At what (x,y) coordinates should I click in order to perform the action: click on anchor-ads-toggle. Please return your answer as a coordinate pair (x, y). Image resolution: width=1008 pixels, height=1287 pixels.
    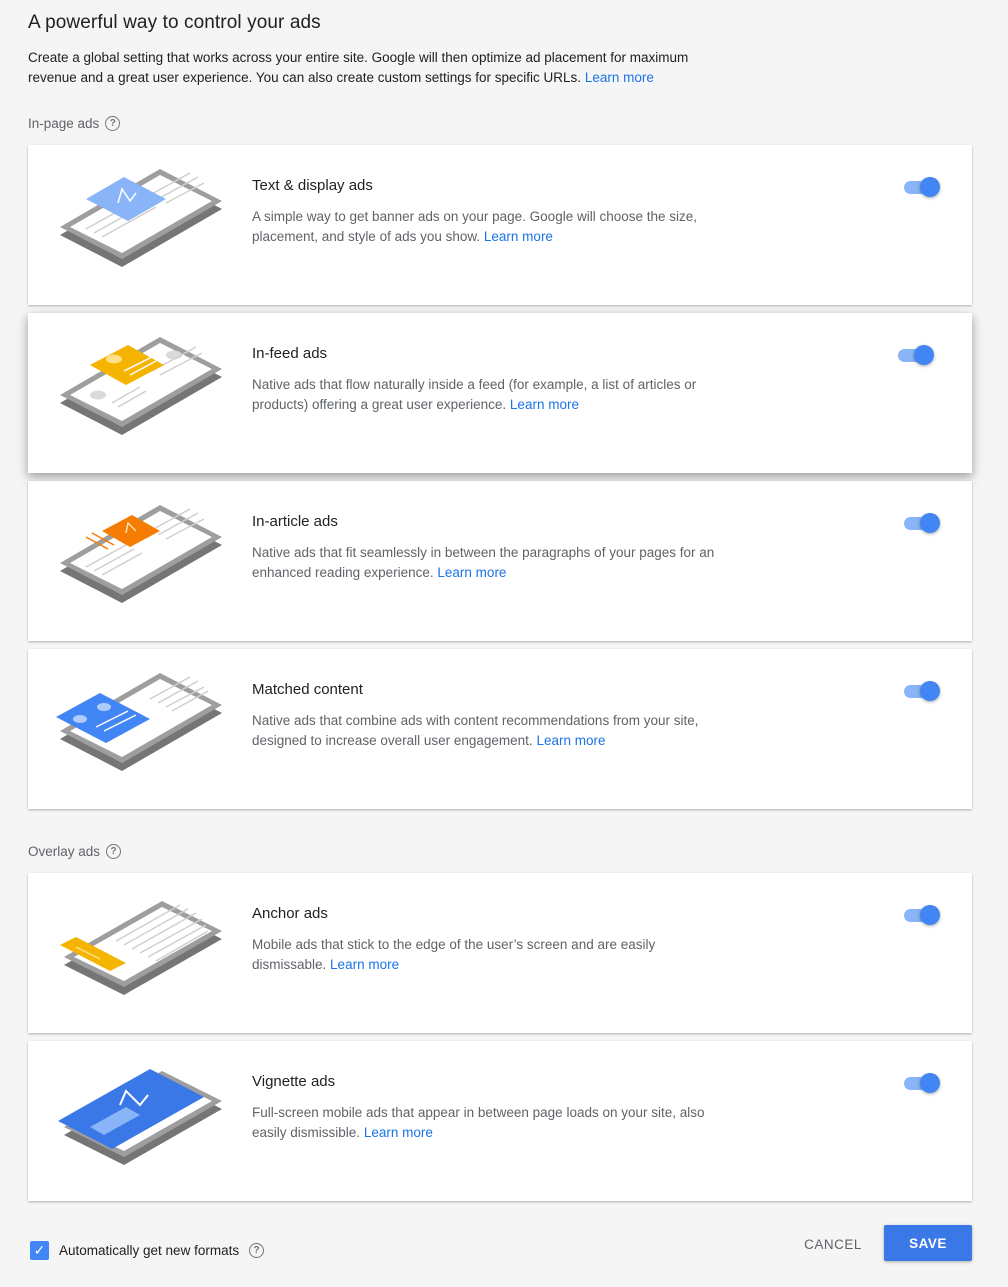
    Looking at the image, I should click on (921, 915).